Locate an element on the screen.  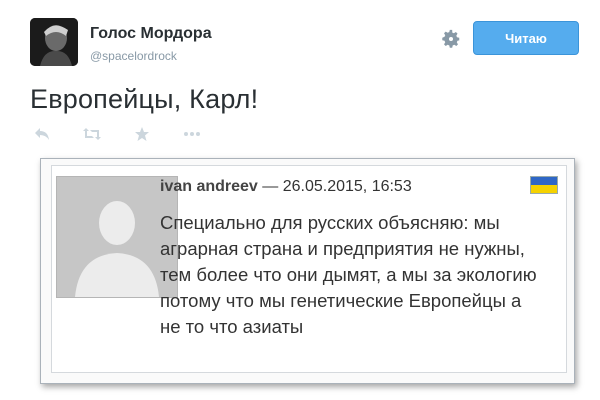
favorite-icon is located at coordinates (142, 134).